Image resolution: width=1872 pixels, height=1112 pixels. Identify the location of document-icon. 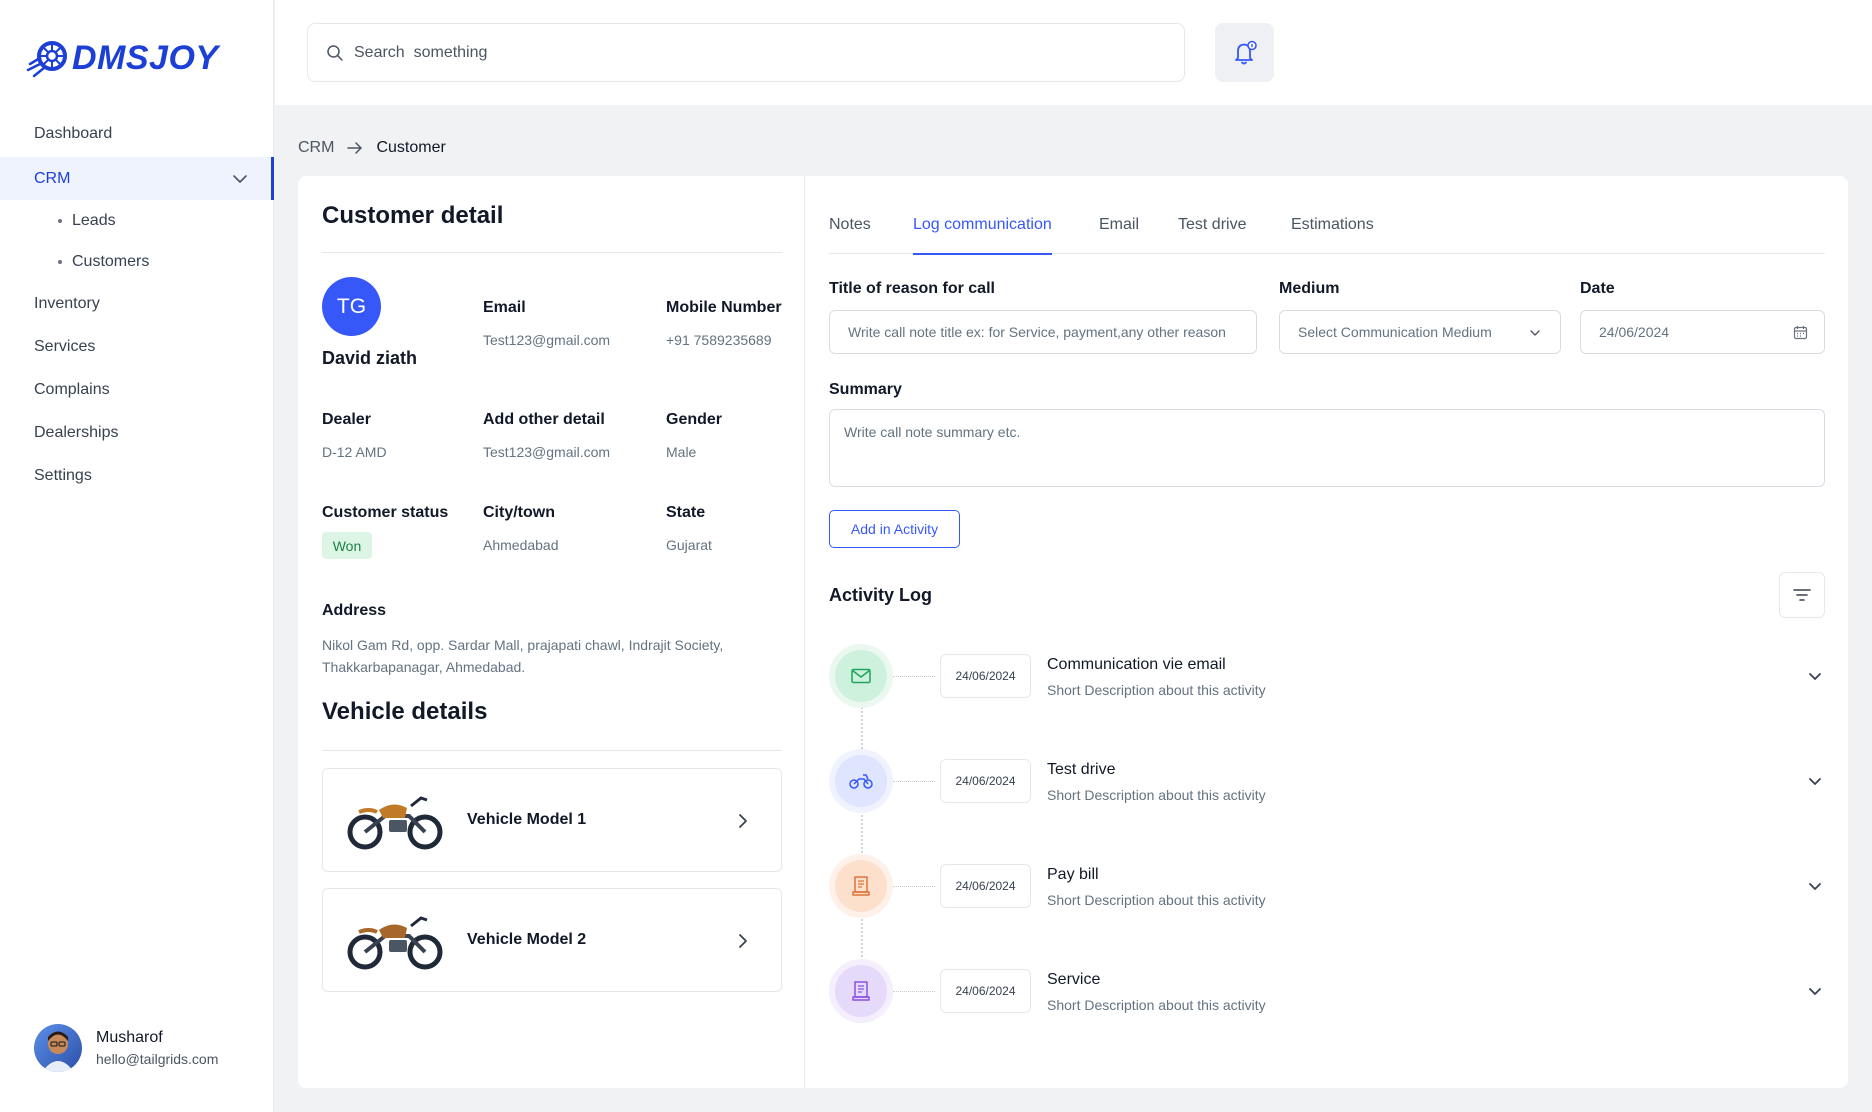
(861, 991).